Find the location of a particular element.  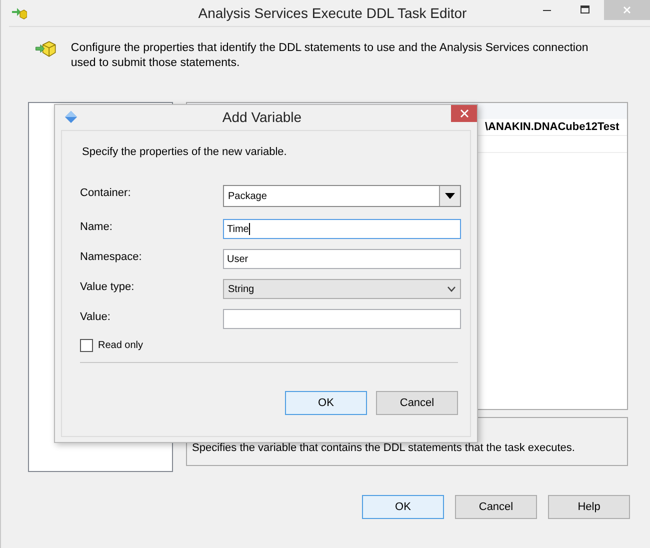

container-combo: Package is located at coordinates (342, 196).